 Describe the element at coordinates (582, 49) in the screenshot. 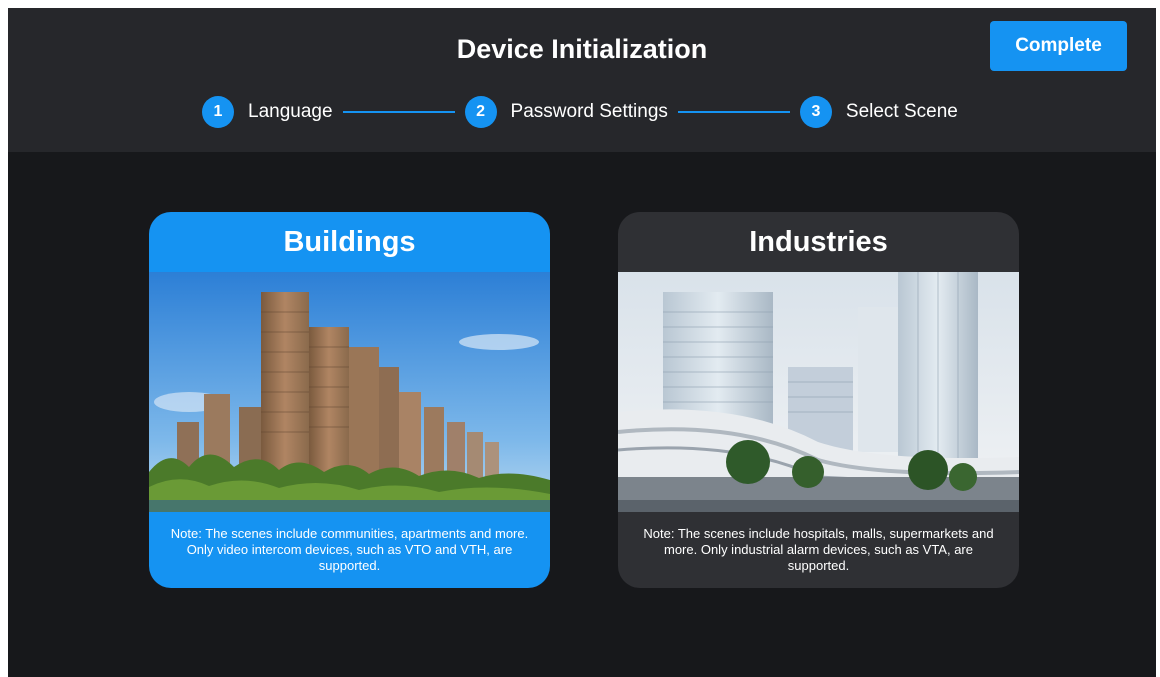

I see `page-title: Device Initialization` at that location.